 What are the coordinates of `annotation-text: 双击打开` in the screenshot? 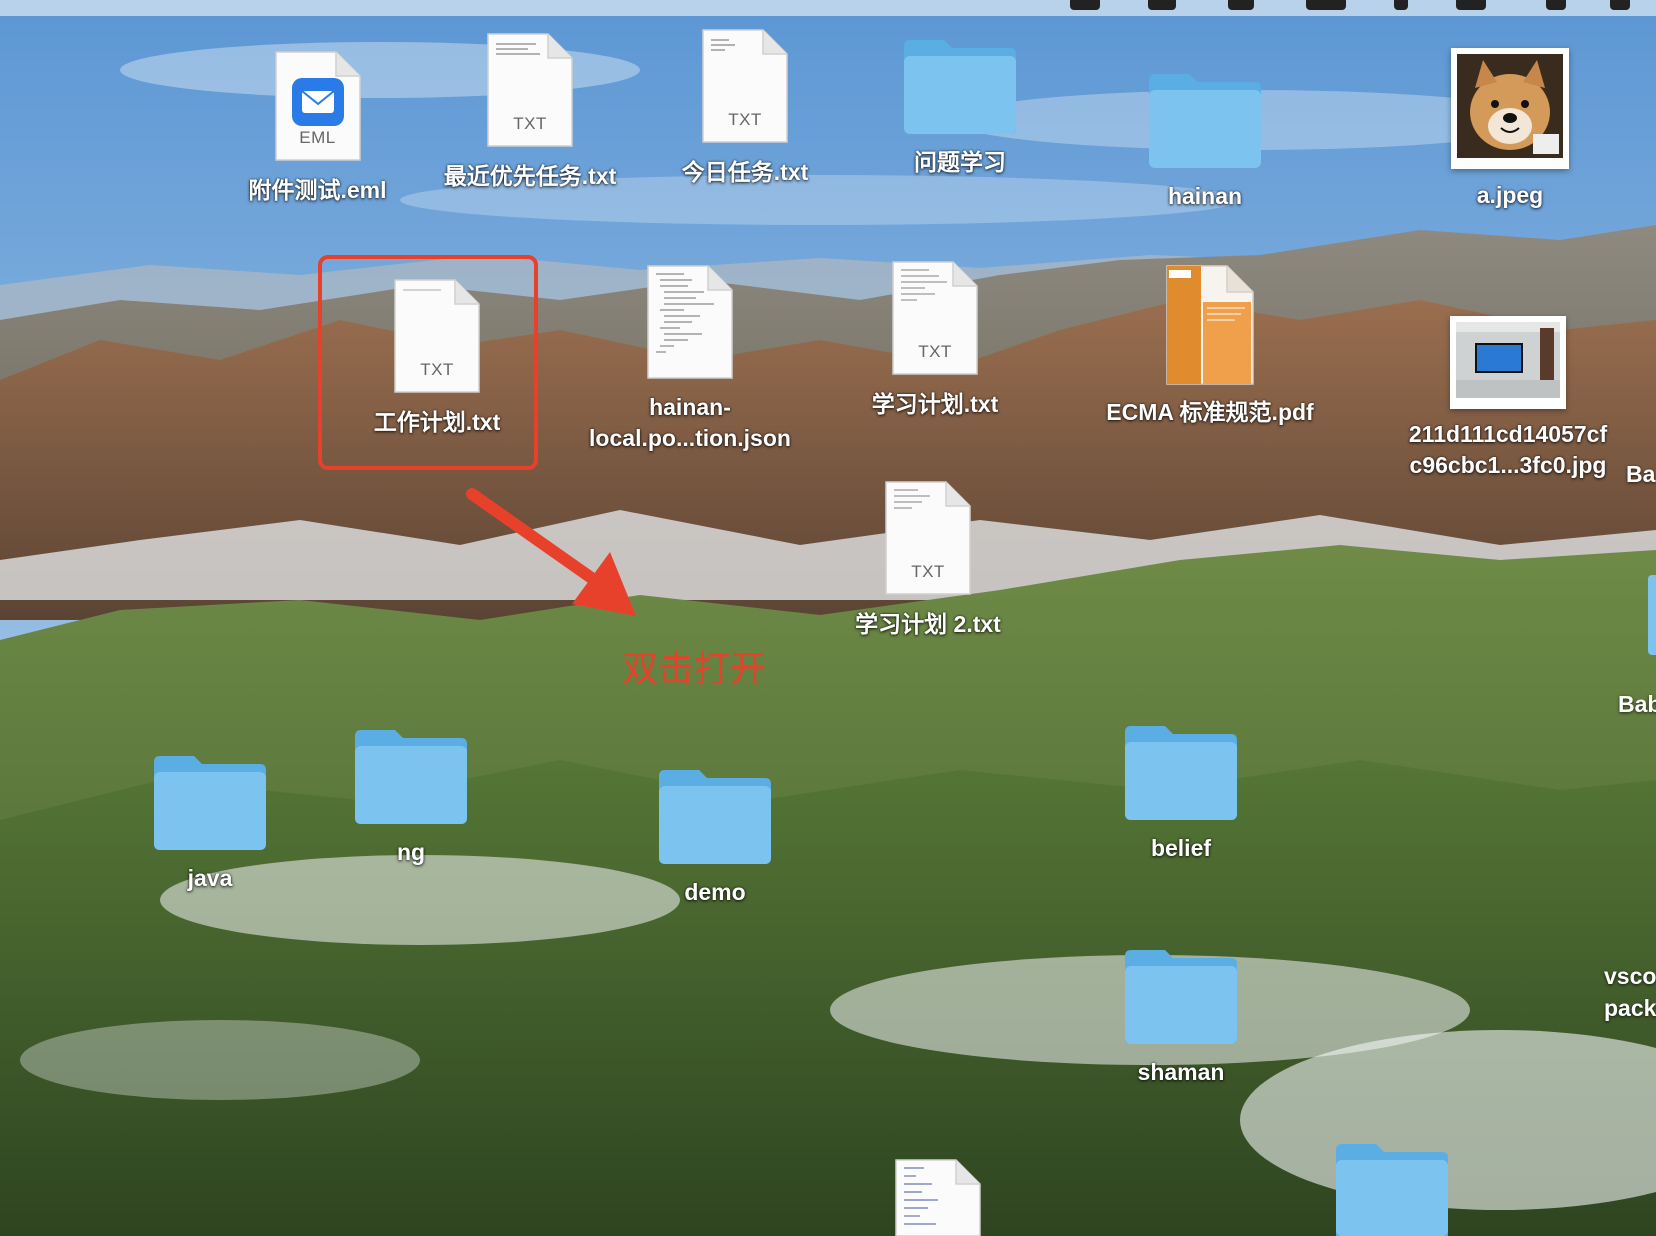 It's located at (694, 669).